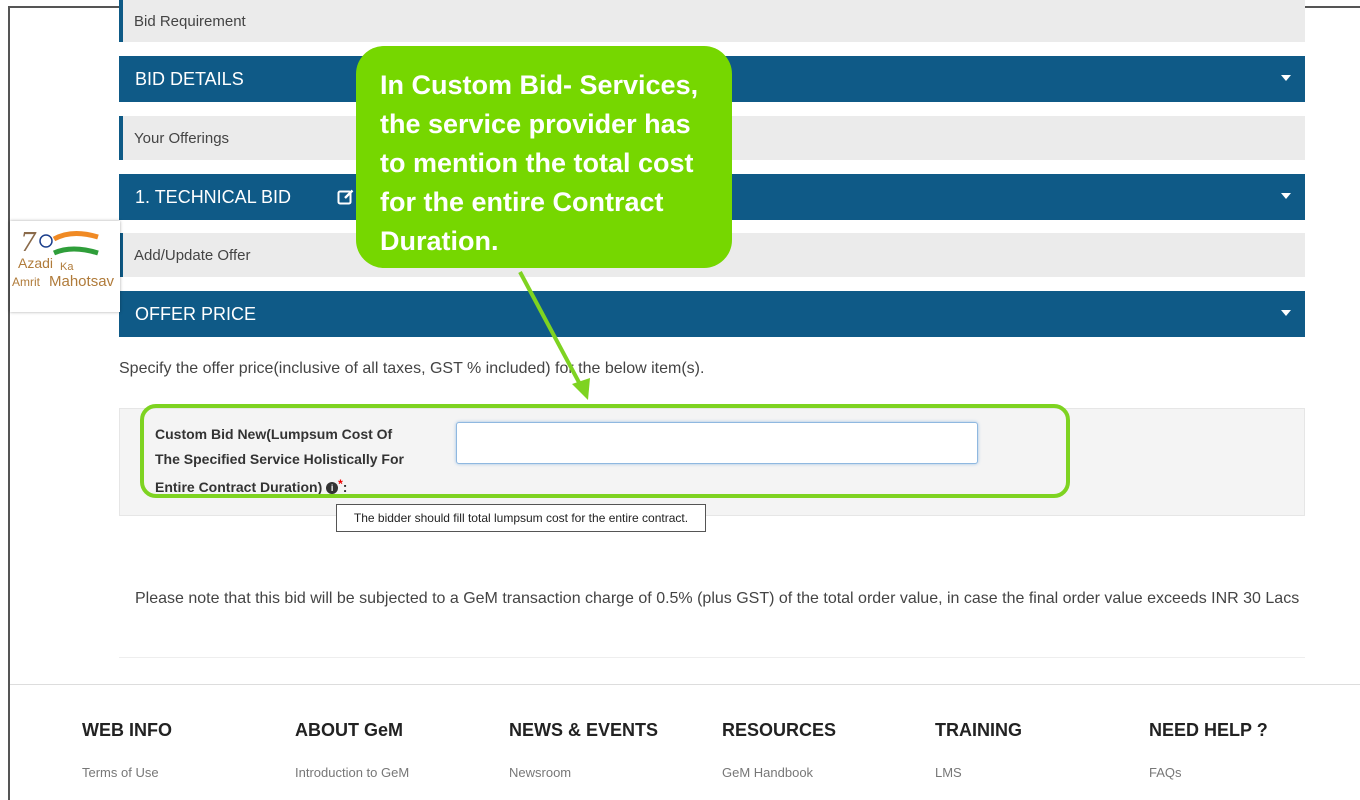  Describe the element at coordinates (82, 281) in the screenshot. I see `logo-text-mahotsav: Mahotsav` at that location.